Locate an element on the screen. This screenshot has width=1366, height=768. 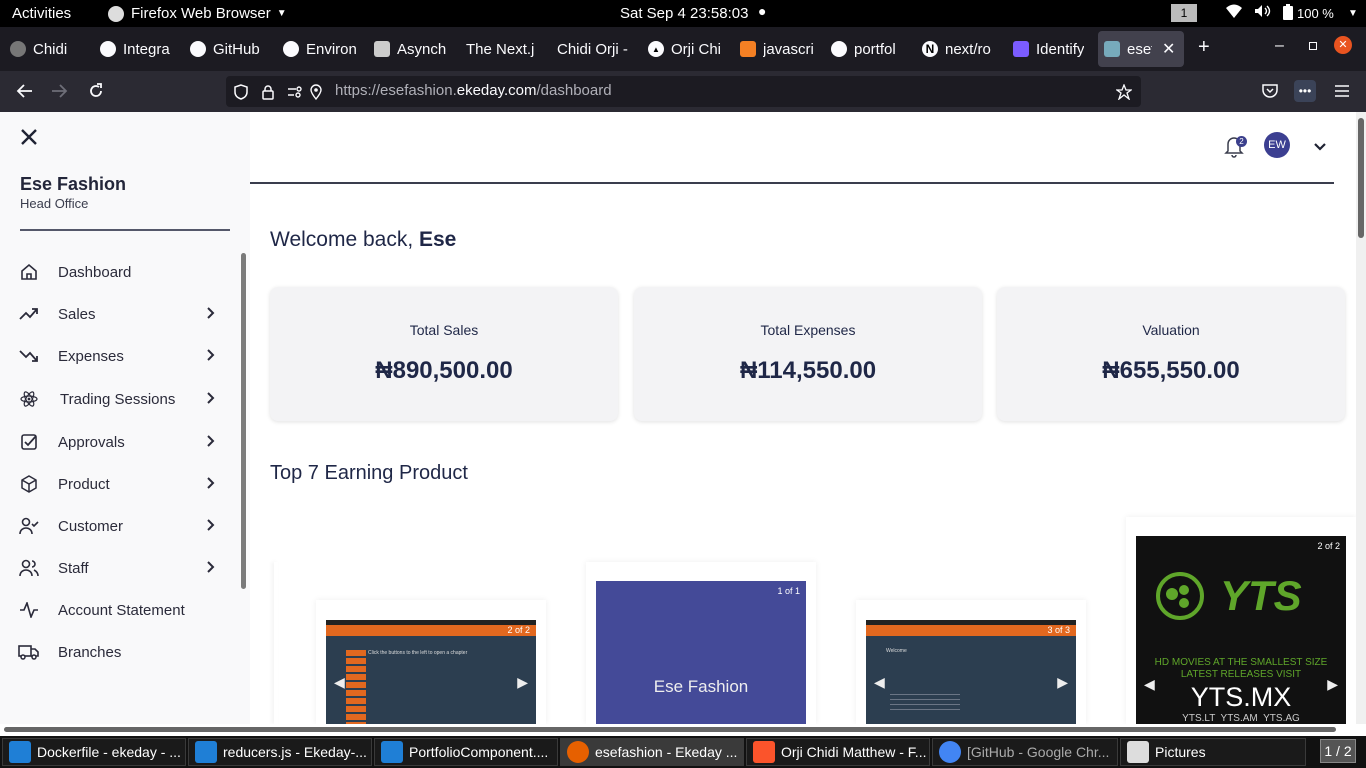
wifi-icon is located at coordinates (1234, 13).